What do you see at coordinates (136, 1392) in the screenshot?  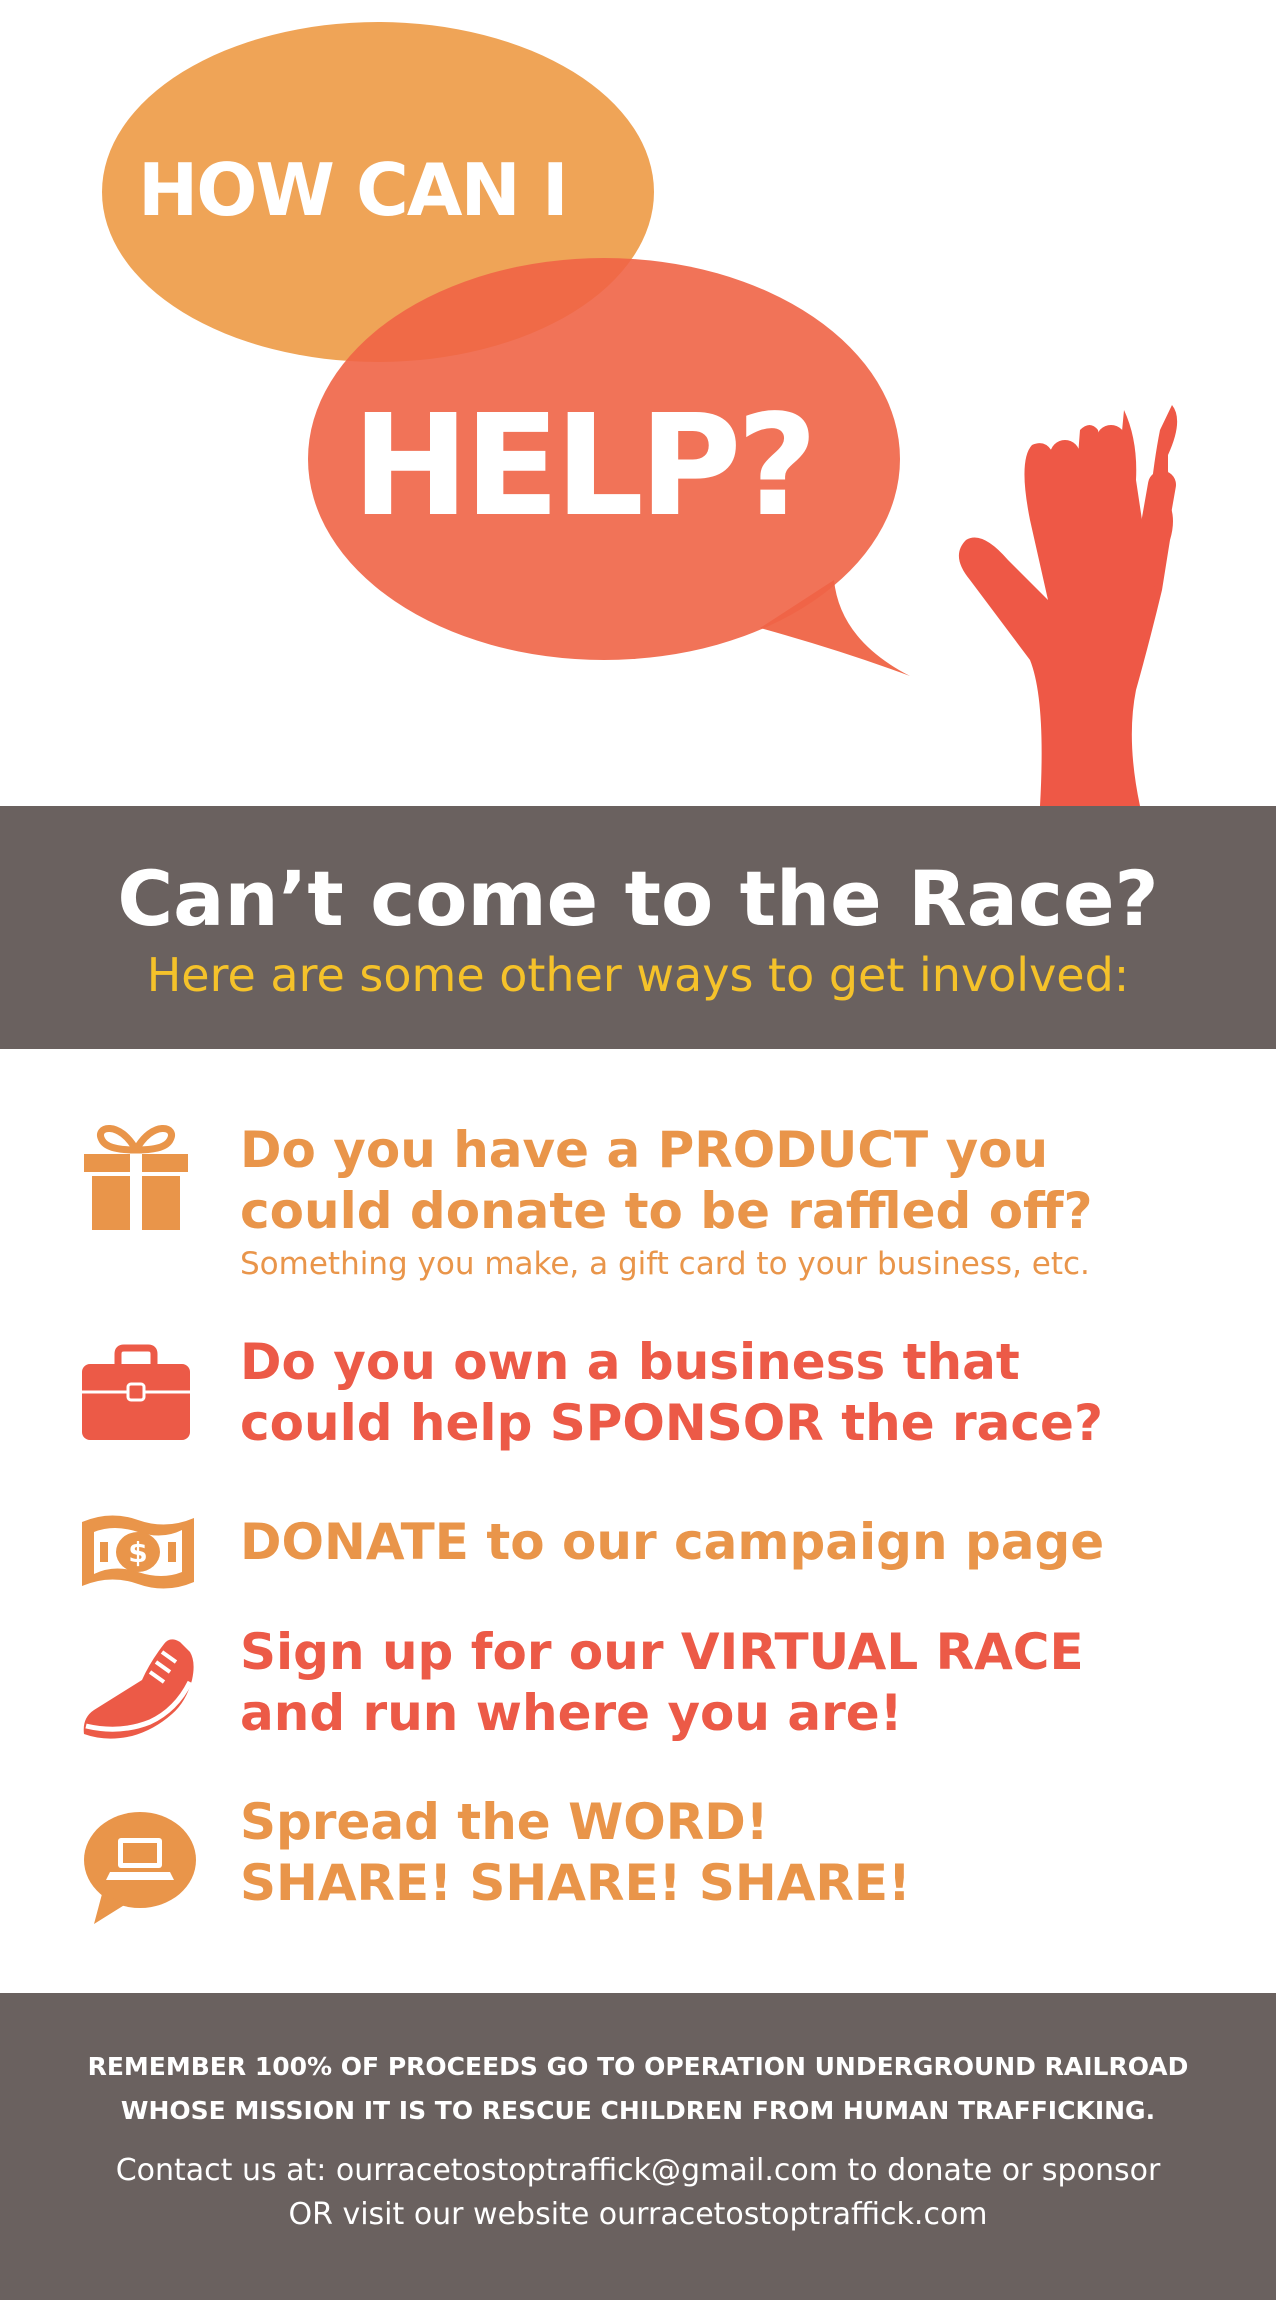 I see `briefcase-icon` at bounding box center [136, 1392].